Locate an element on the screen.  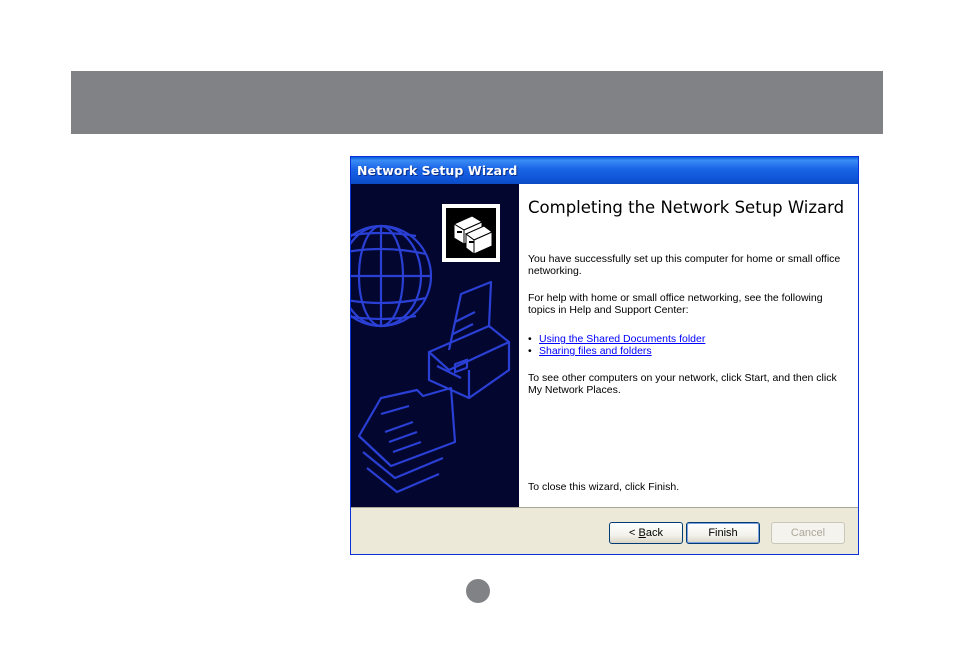
link-sharing-files: Sharing files and folders is located at coordinates (595, 351).